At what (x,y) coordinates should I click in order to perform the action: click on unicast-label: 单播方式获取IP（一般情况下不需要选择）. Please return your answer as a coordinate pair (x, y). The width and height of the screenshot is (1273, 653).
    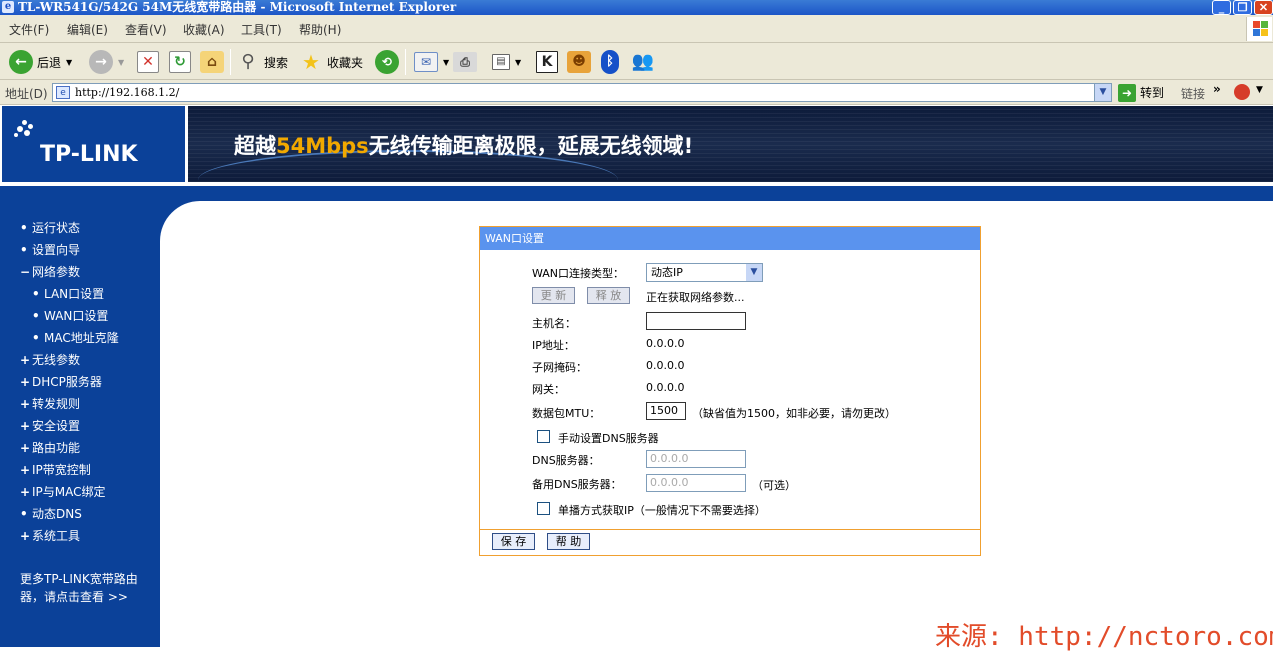
    Looking at the image, I should click on (662, 510).